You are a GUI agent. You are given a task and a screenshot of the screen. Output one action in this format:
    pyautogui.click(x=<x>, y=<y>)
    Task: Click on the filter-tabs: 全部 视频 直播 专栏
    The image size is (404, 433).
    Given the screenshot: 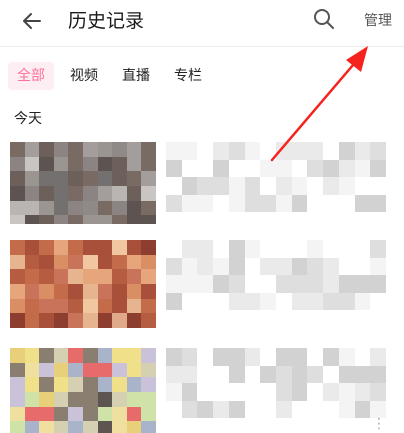 What is the action you would take?
    pyautogui.click(x=202, y=75)
    